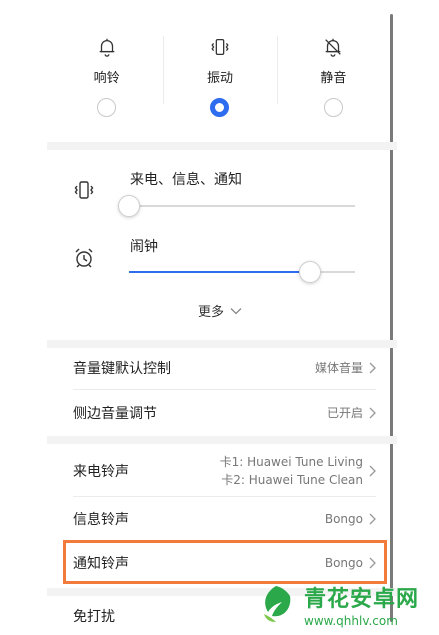 The width and height of the screenshot is (439, 635). I want to click on alarm-volume-label: 闹钟, so click(144, 247).